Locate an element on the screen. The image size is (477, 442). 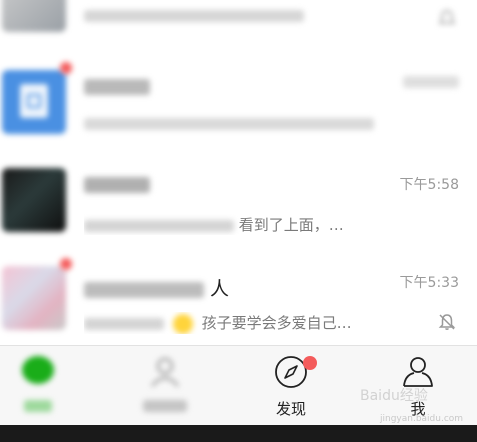
watermark-url: jingyan.baidu.com is located at coordinates (422, 419).